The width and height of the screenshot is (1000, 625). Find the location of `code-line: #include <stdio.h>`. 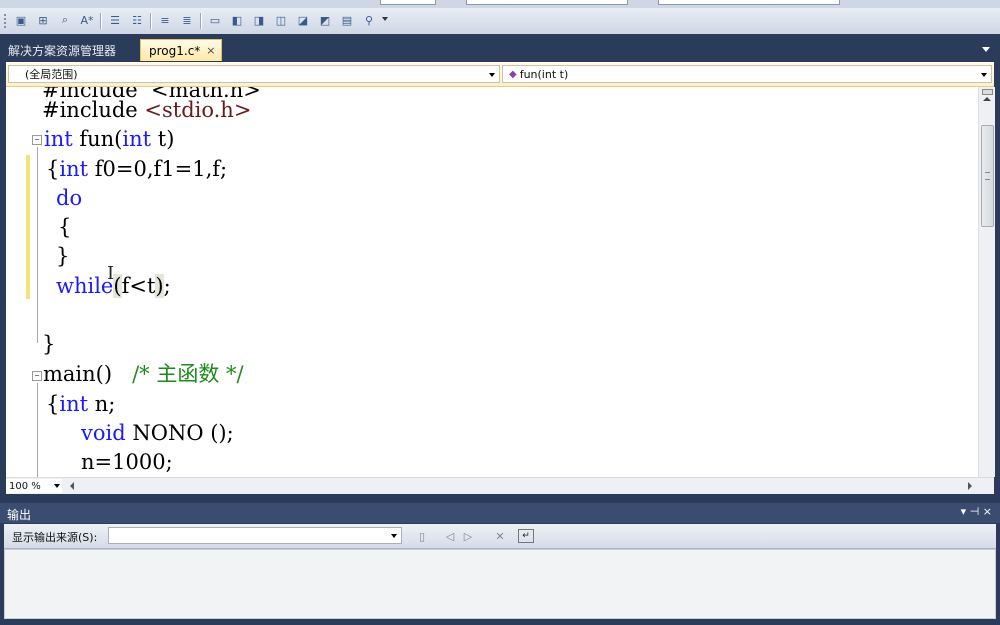

code-line: #include <stdio.h> is located at coordinates (146, 110).